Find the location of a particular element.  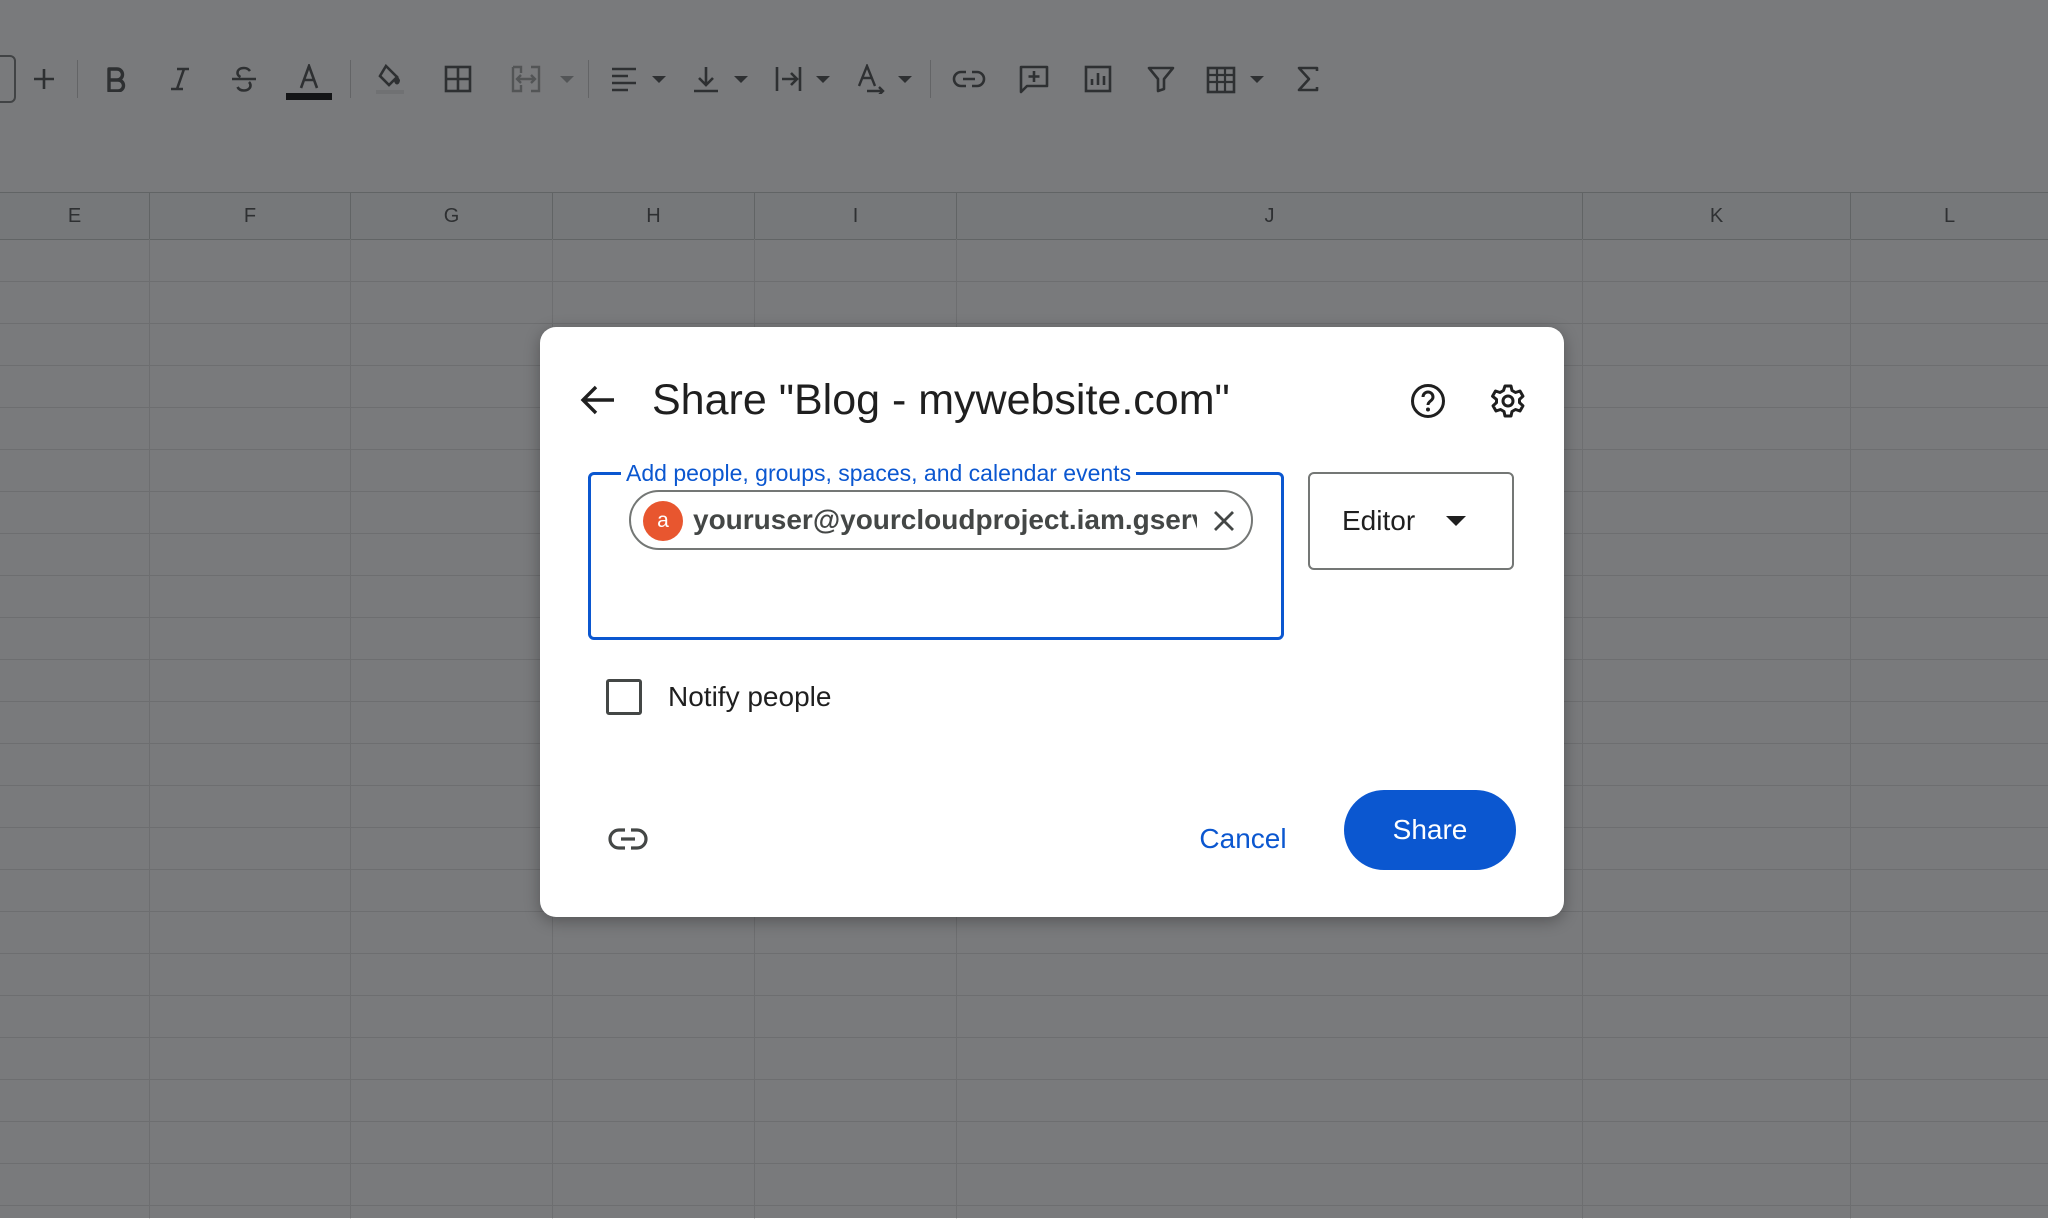

notify-people-label: Notify people is located at coordinates (749, 697).